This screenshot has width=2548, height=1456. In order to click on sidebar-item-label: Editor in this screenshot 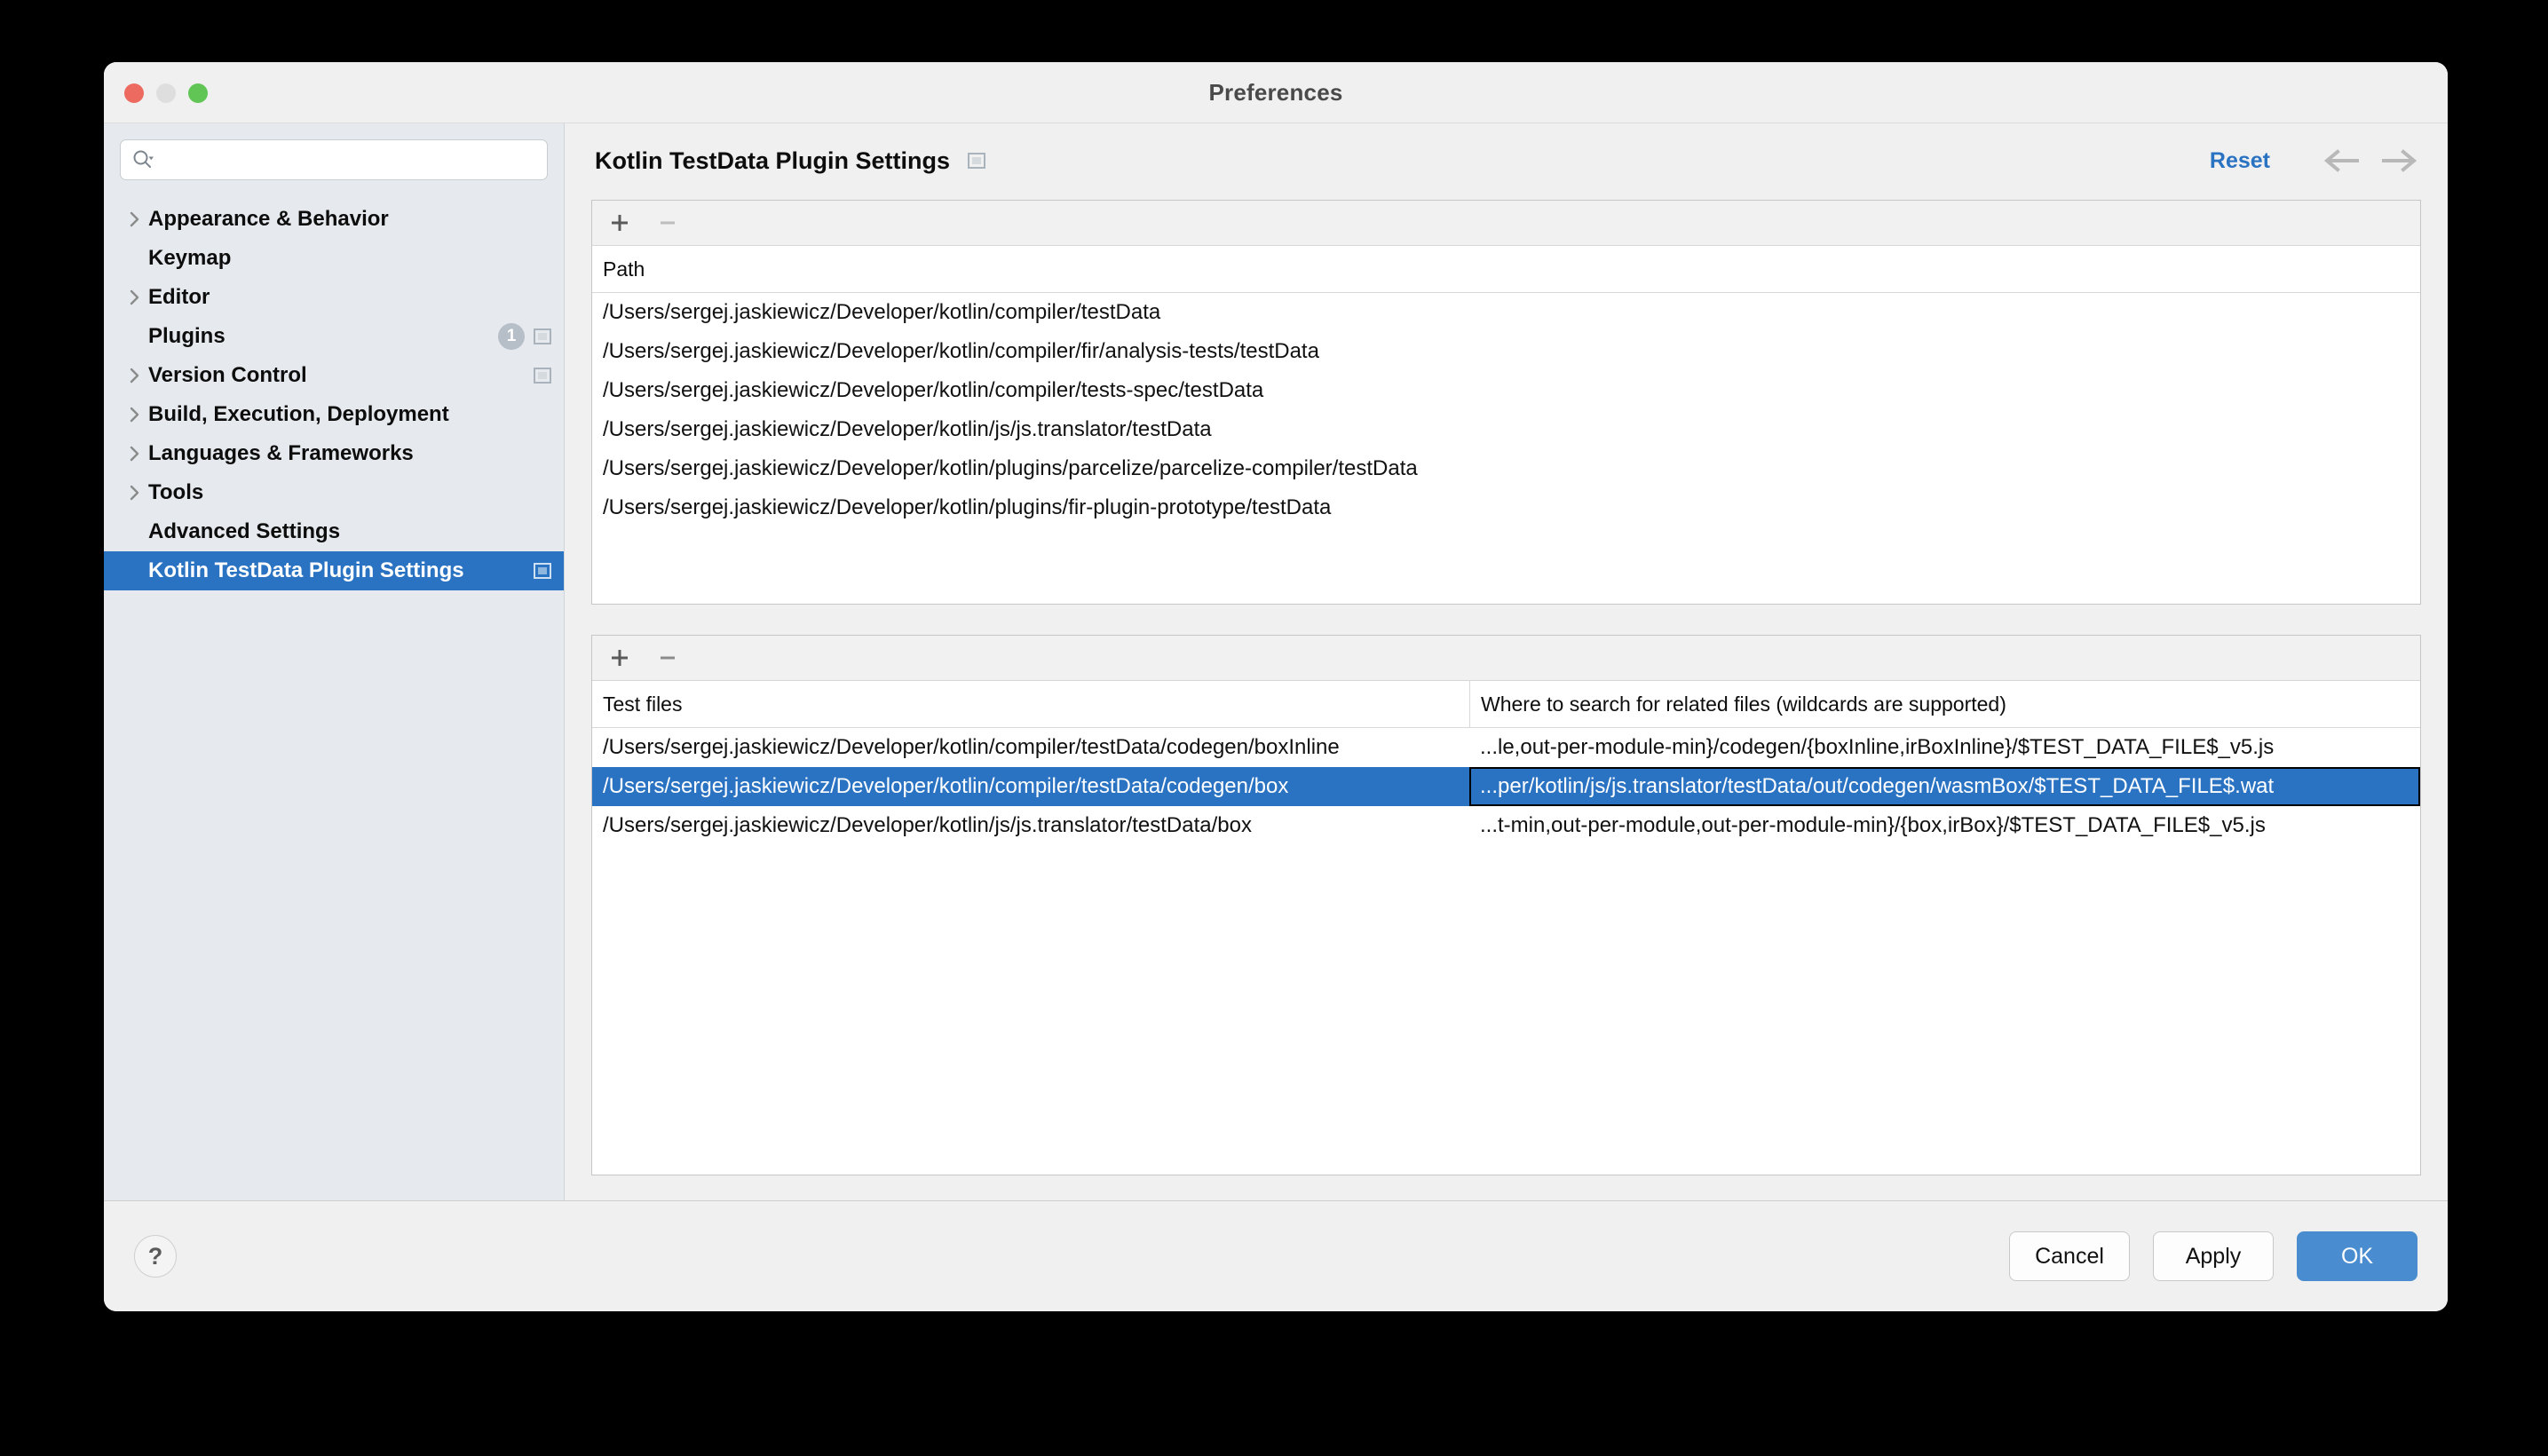, I will do `click(179, 297)`.